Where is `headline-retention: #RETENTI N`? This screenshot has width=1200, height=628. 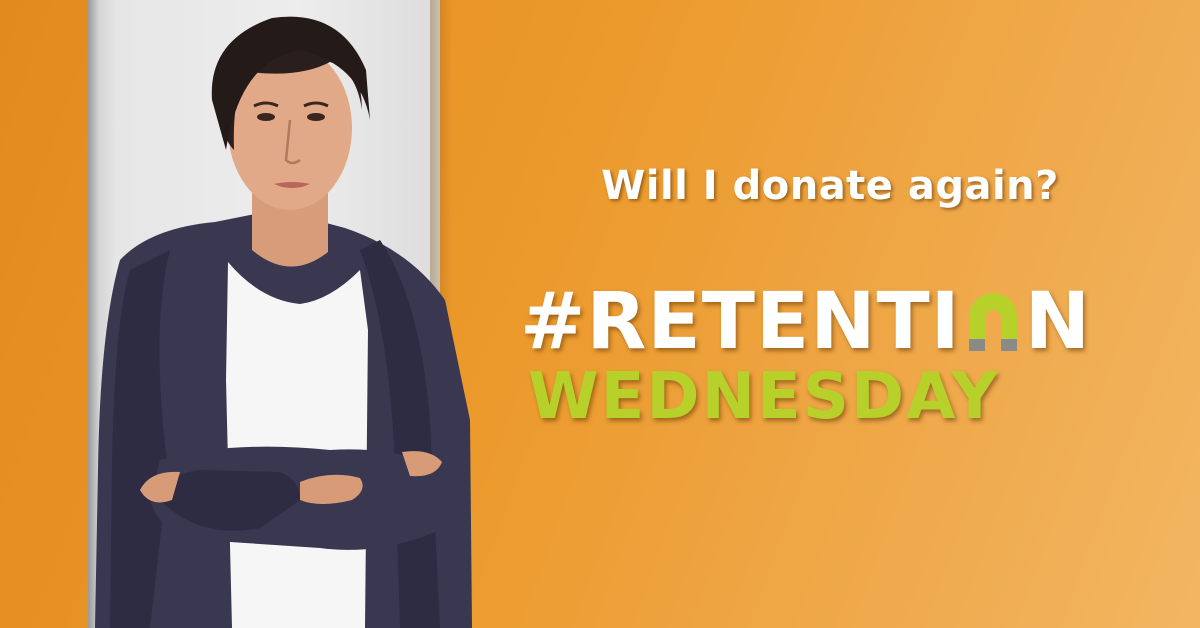
headline-retention: #RETENTI N is located at coordinates (820, 322).